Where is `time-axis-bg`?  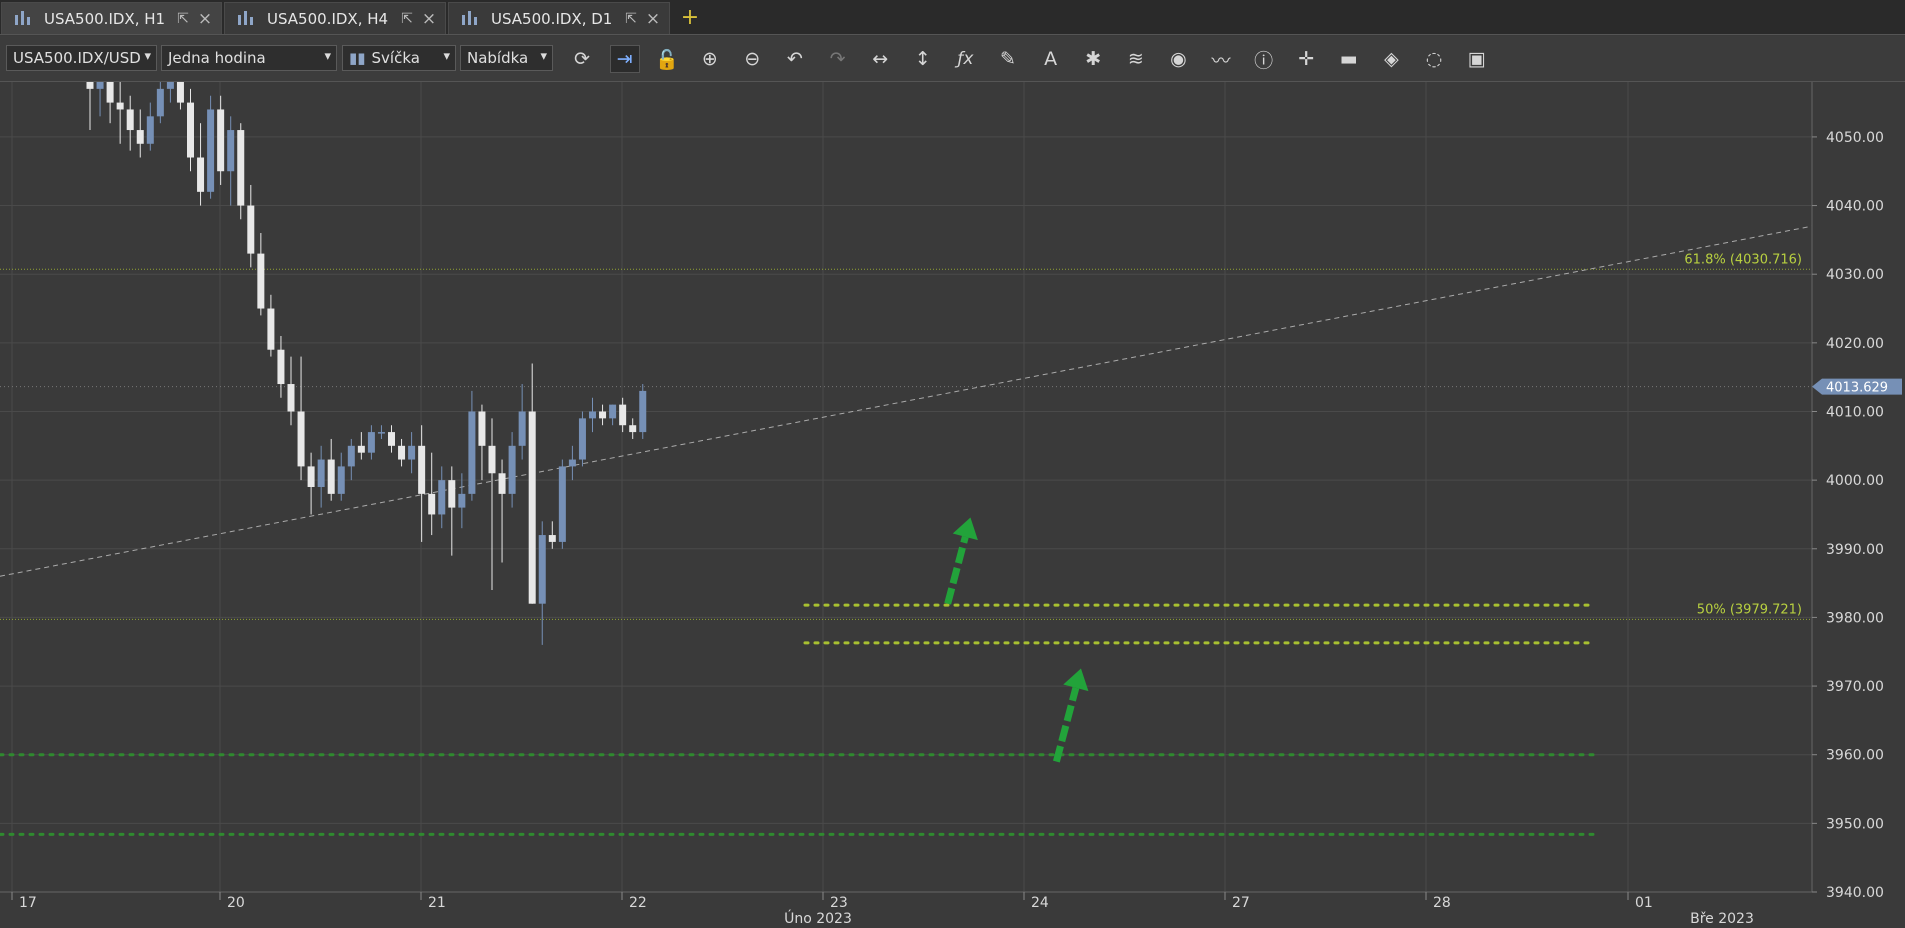
time-axis-bg is located at coordinates (906, 910).